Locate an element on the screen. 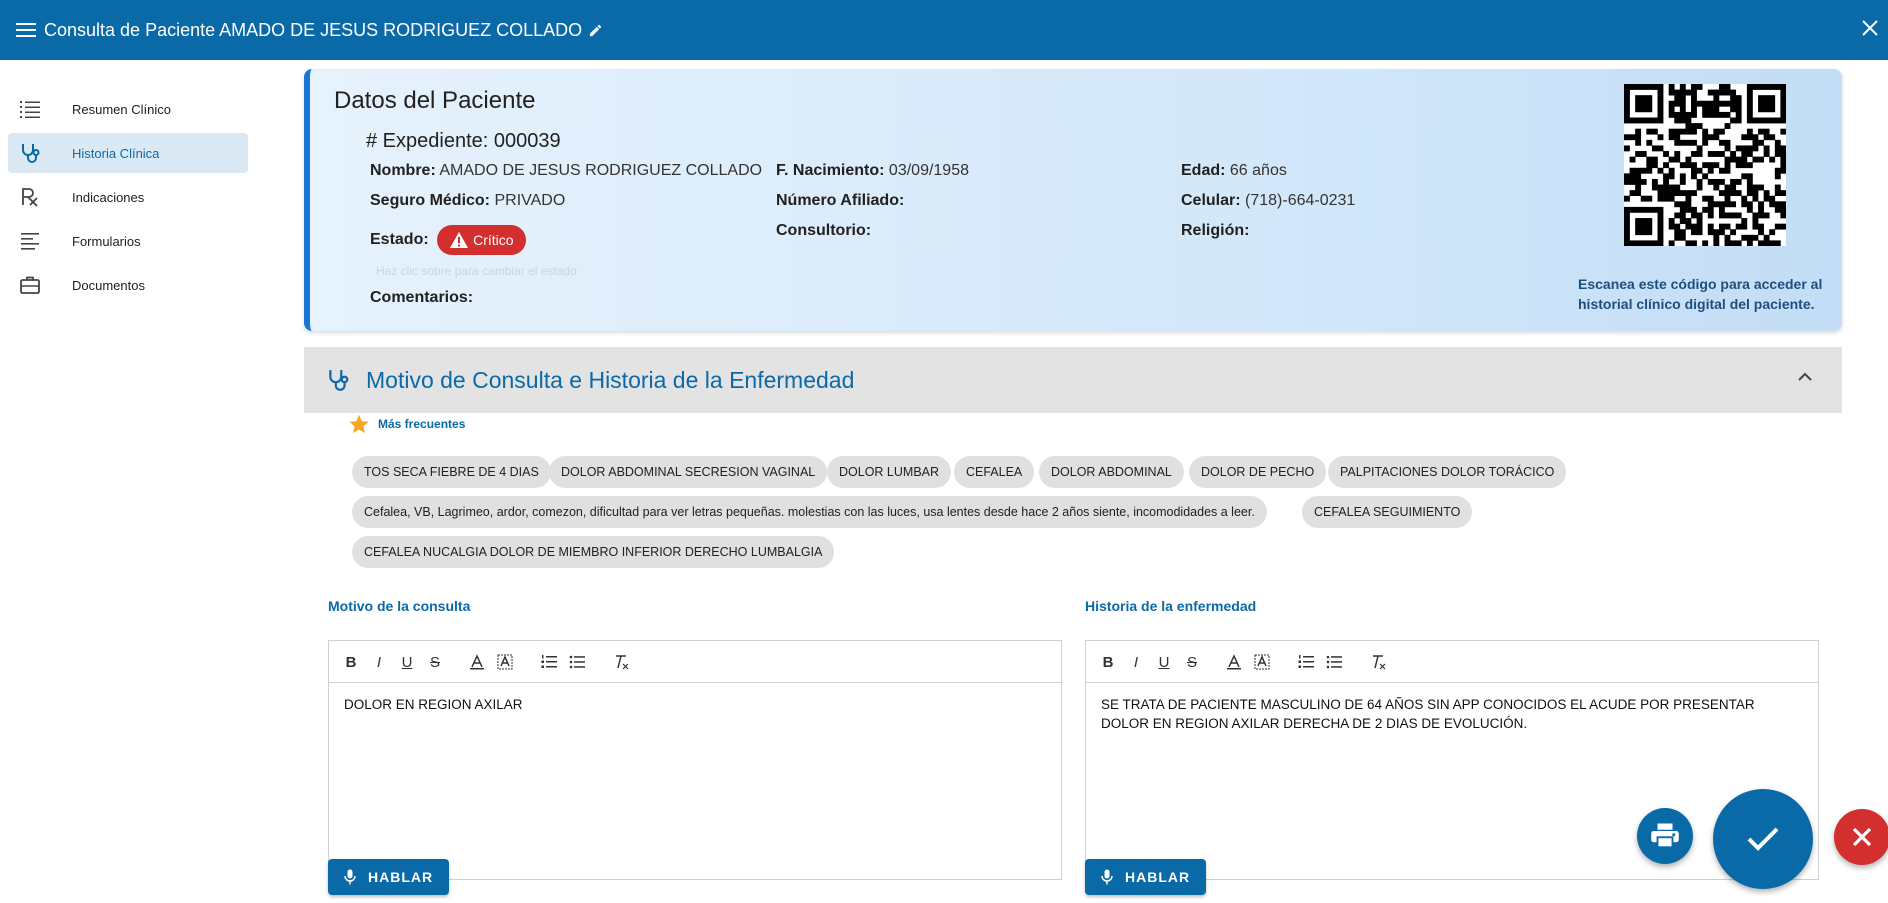  hablar-button-historia: HABLAR is located at coordinates (1146, 877).